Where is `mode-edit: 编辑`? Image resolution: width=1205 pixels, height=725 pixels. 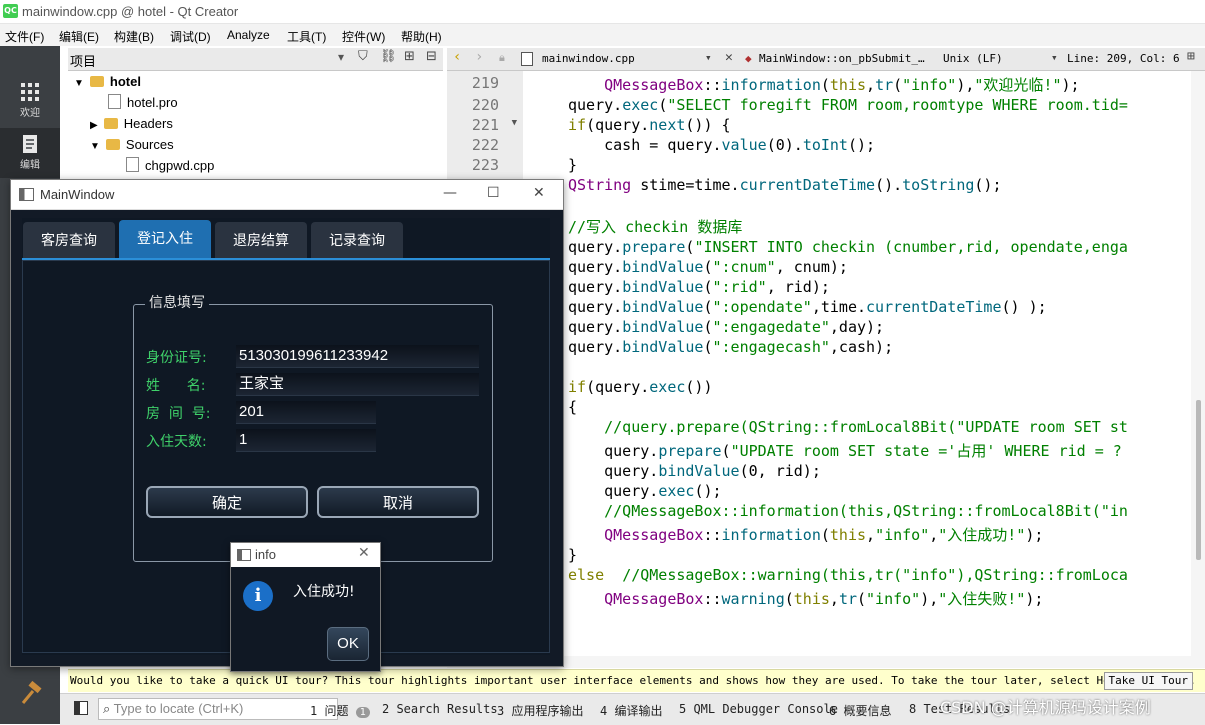 mode-edit: 编辑 is located at coordinates (30, 153).